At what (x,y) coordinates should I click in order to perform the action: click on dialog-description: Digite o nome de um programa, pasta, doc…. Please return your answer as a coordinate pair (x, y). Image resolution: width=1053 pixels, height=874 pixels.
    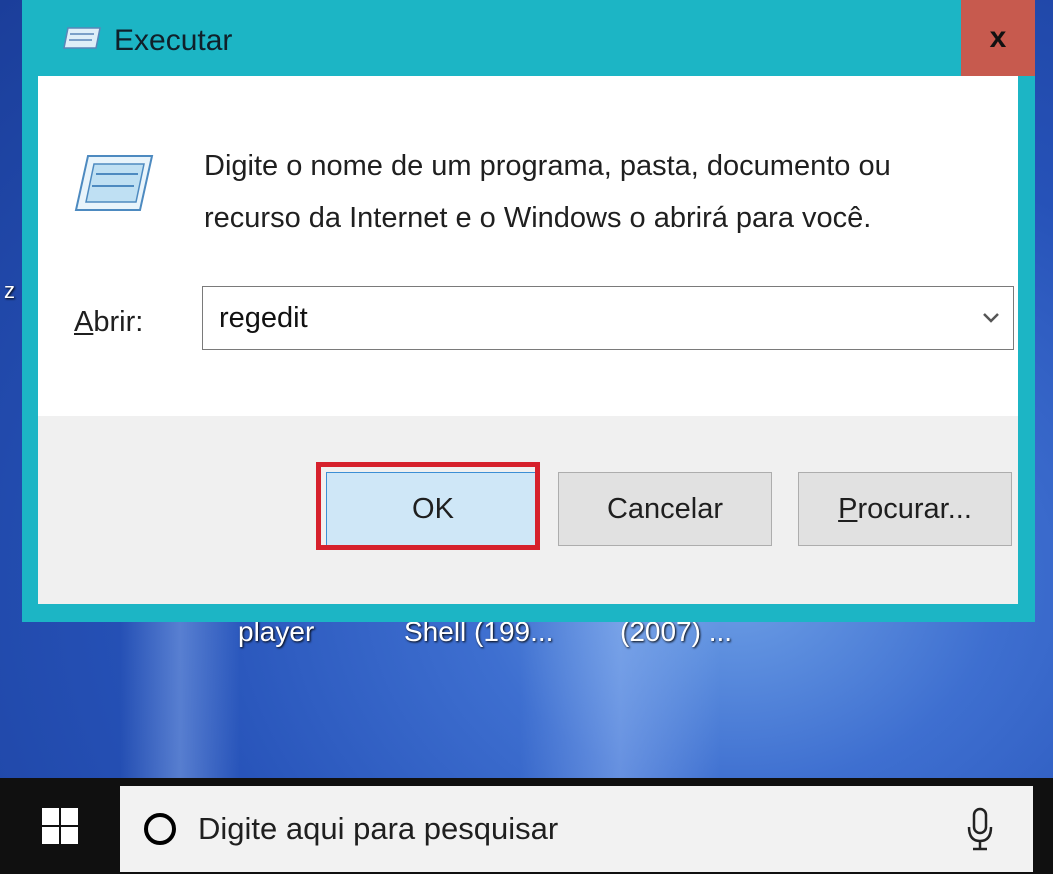
    Looking at the image, I should click on (547, 192).